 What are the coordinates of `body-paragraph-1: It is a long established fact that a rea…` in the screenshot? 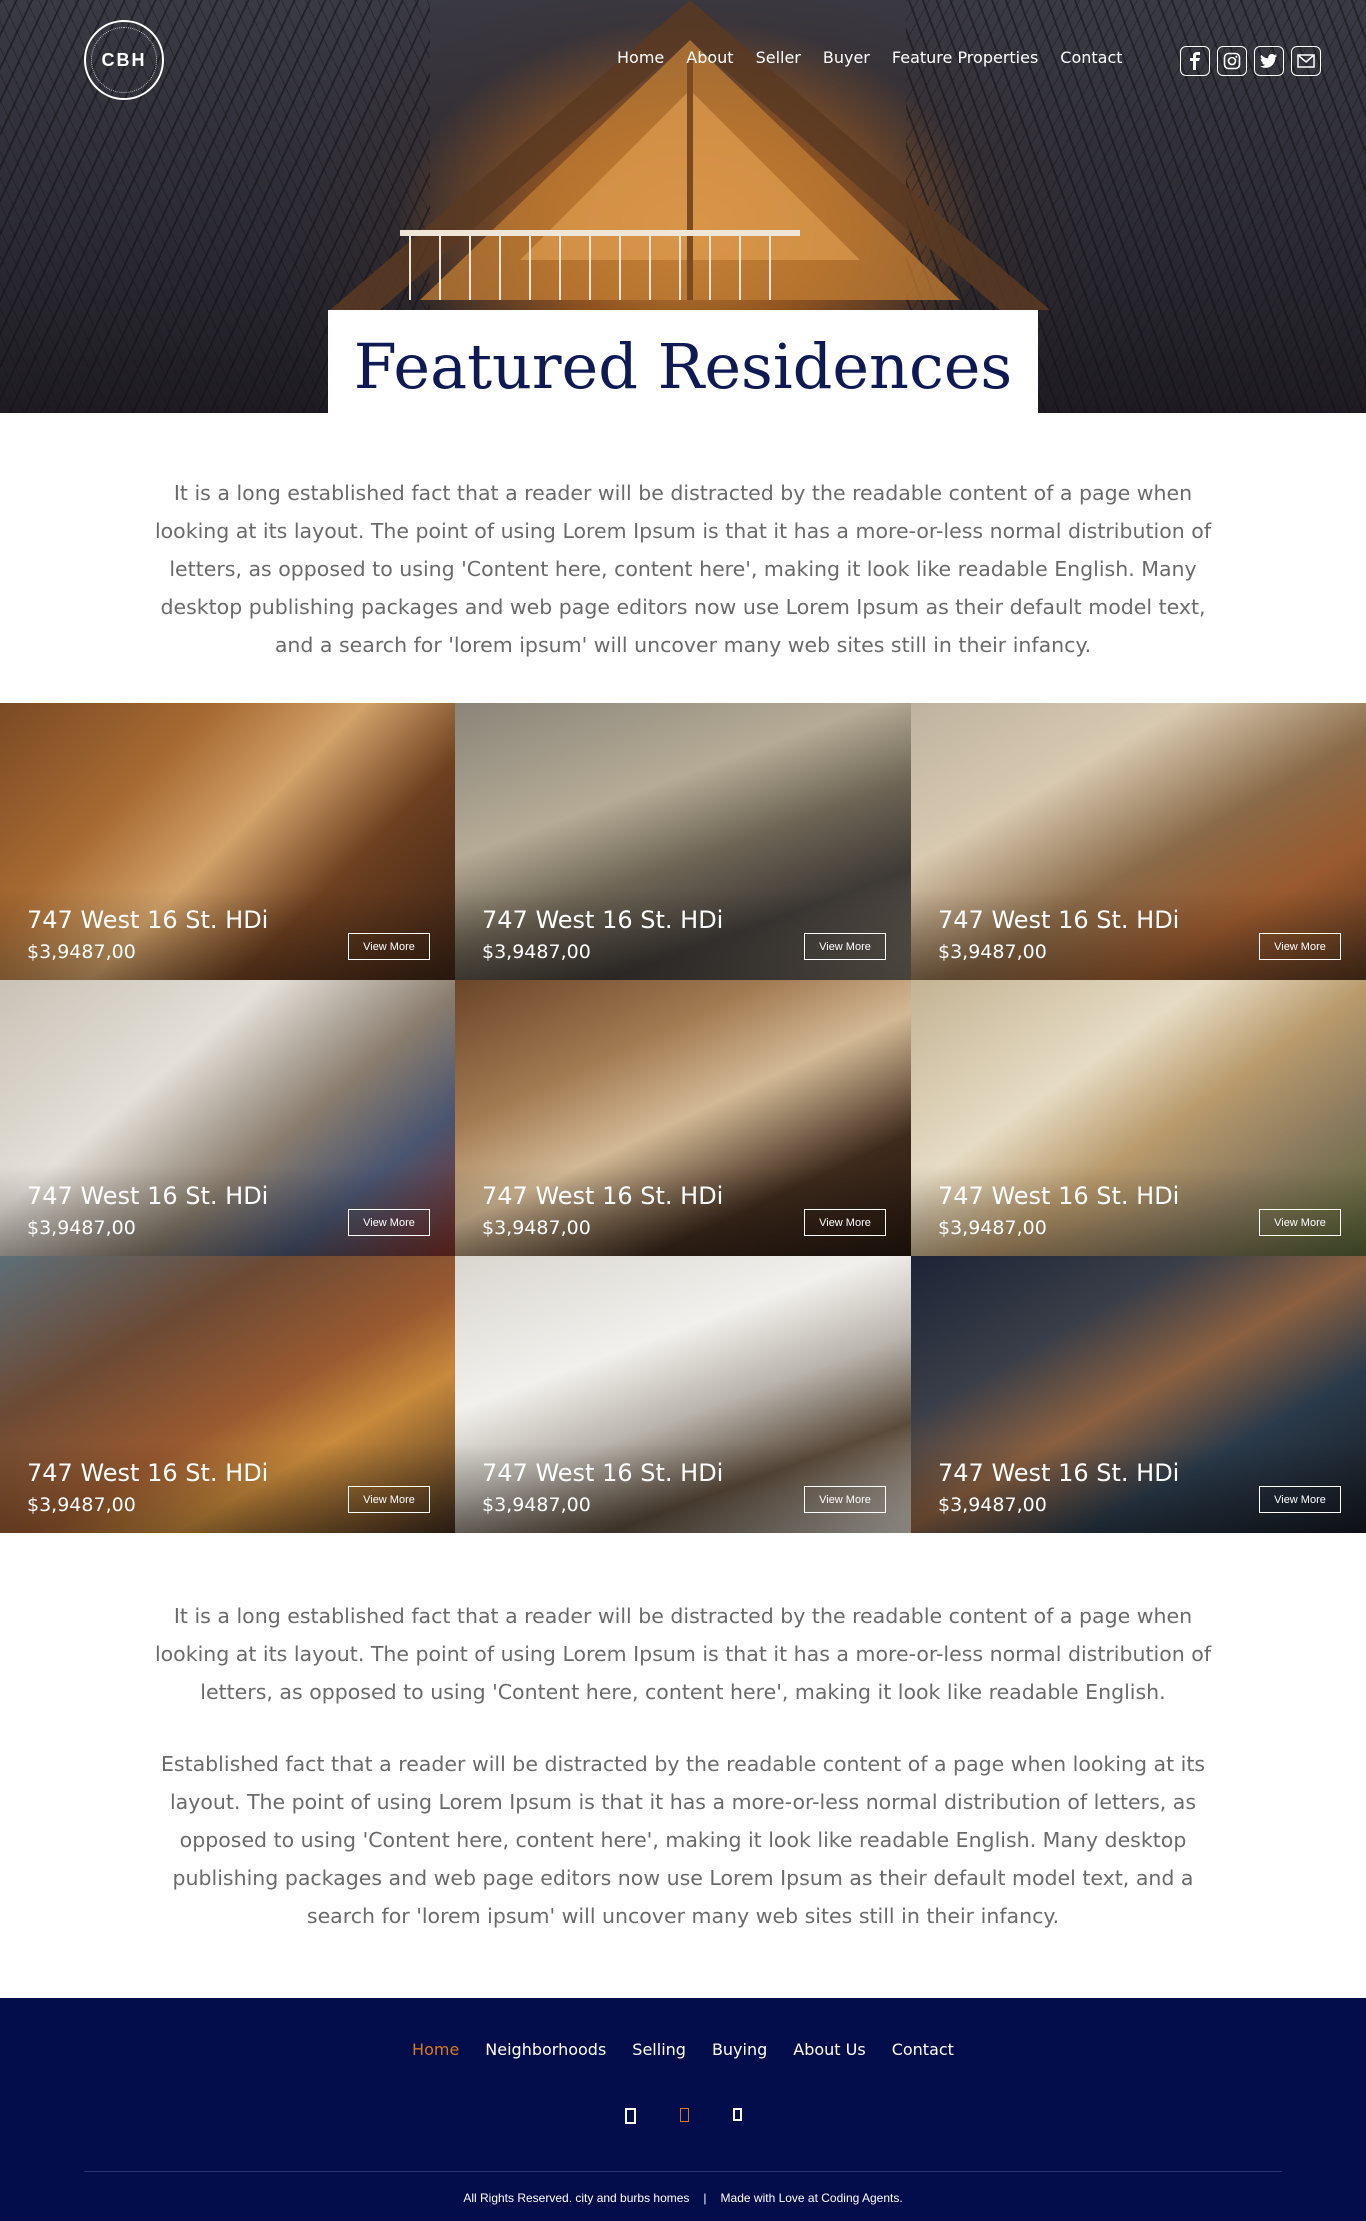 It's located at (683, 1654).